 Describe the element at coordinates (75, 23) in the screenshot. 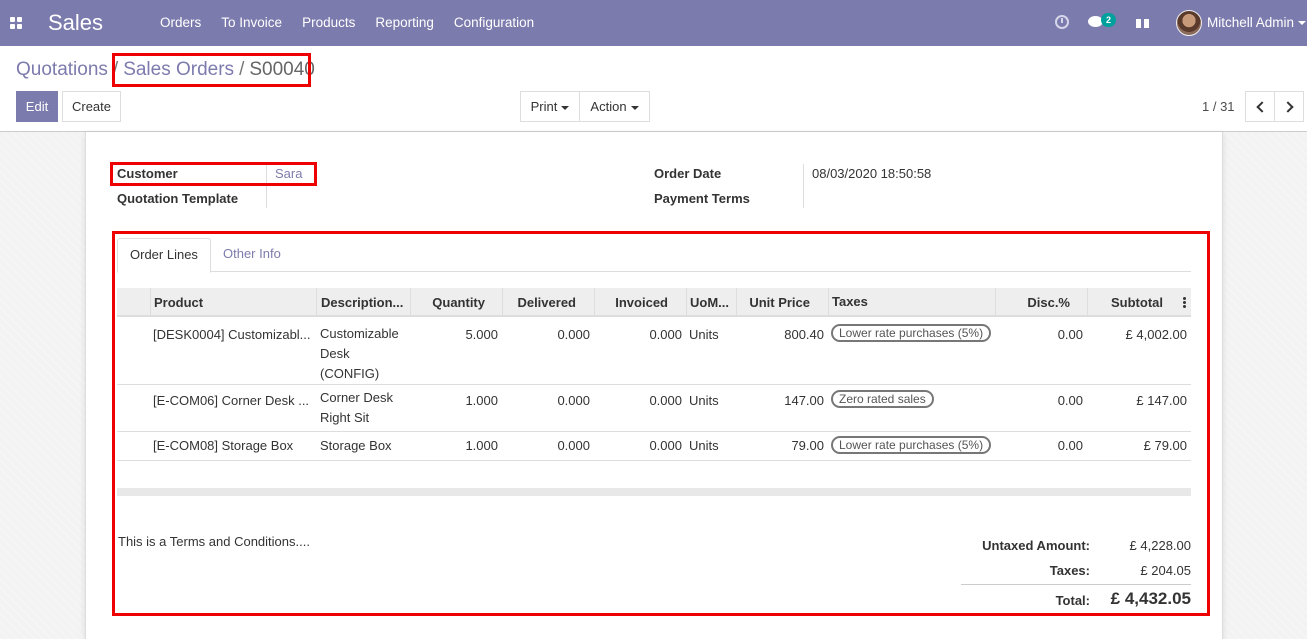

I see `app-brand: Sales` at that location.